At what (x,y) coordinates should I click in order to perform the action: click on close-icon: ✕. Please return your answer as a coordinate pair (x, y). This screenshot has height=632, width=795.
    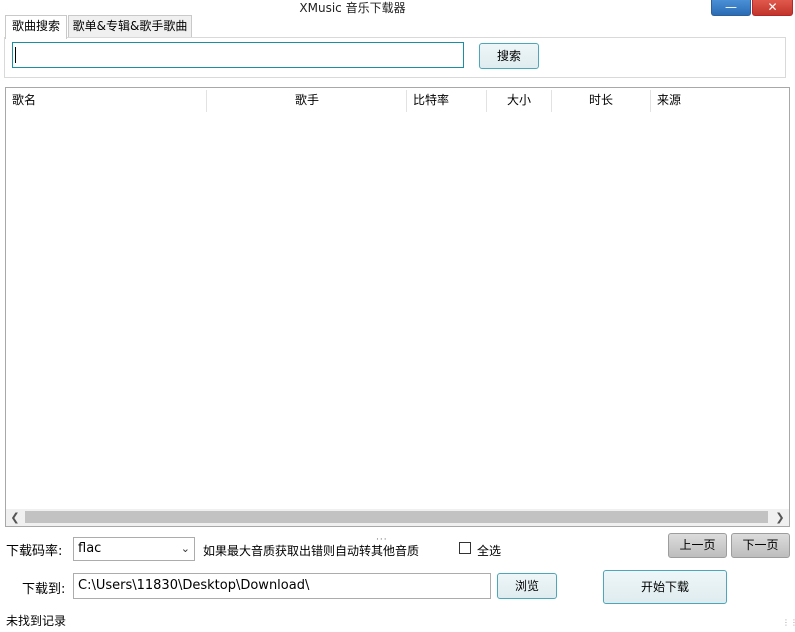
    Looking at the image, I should click on (772, 7).